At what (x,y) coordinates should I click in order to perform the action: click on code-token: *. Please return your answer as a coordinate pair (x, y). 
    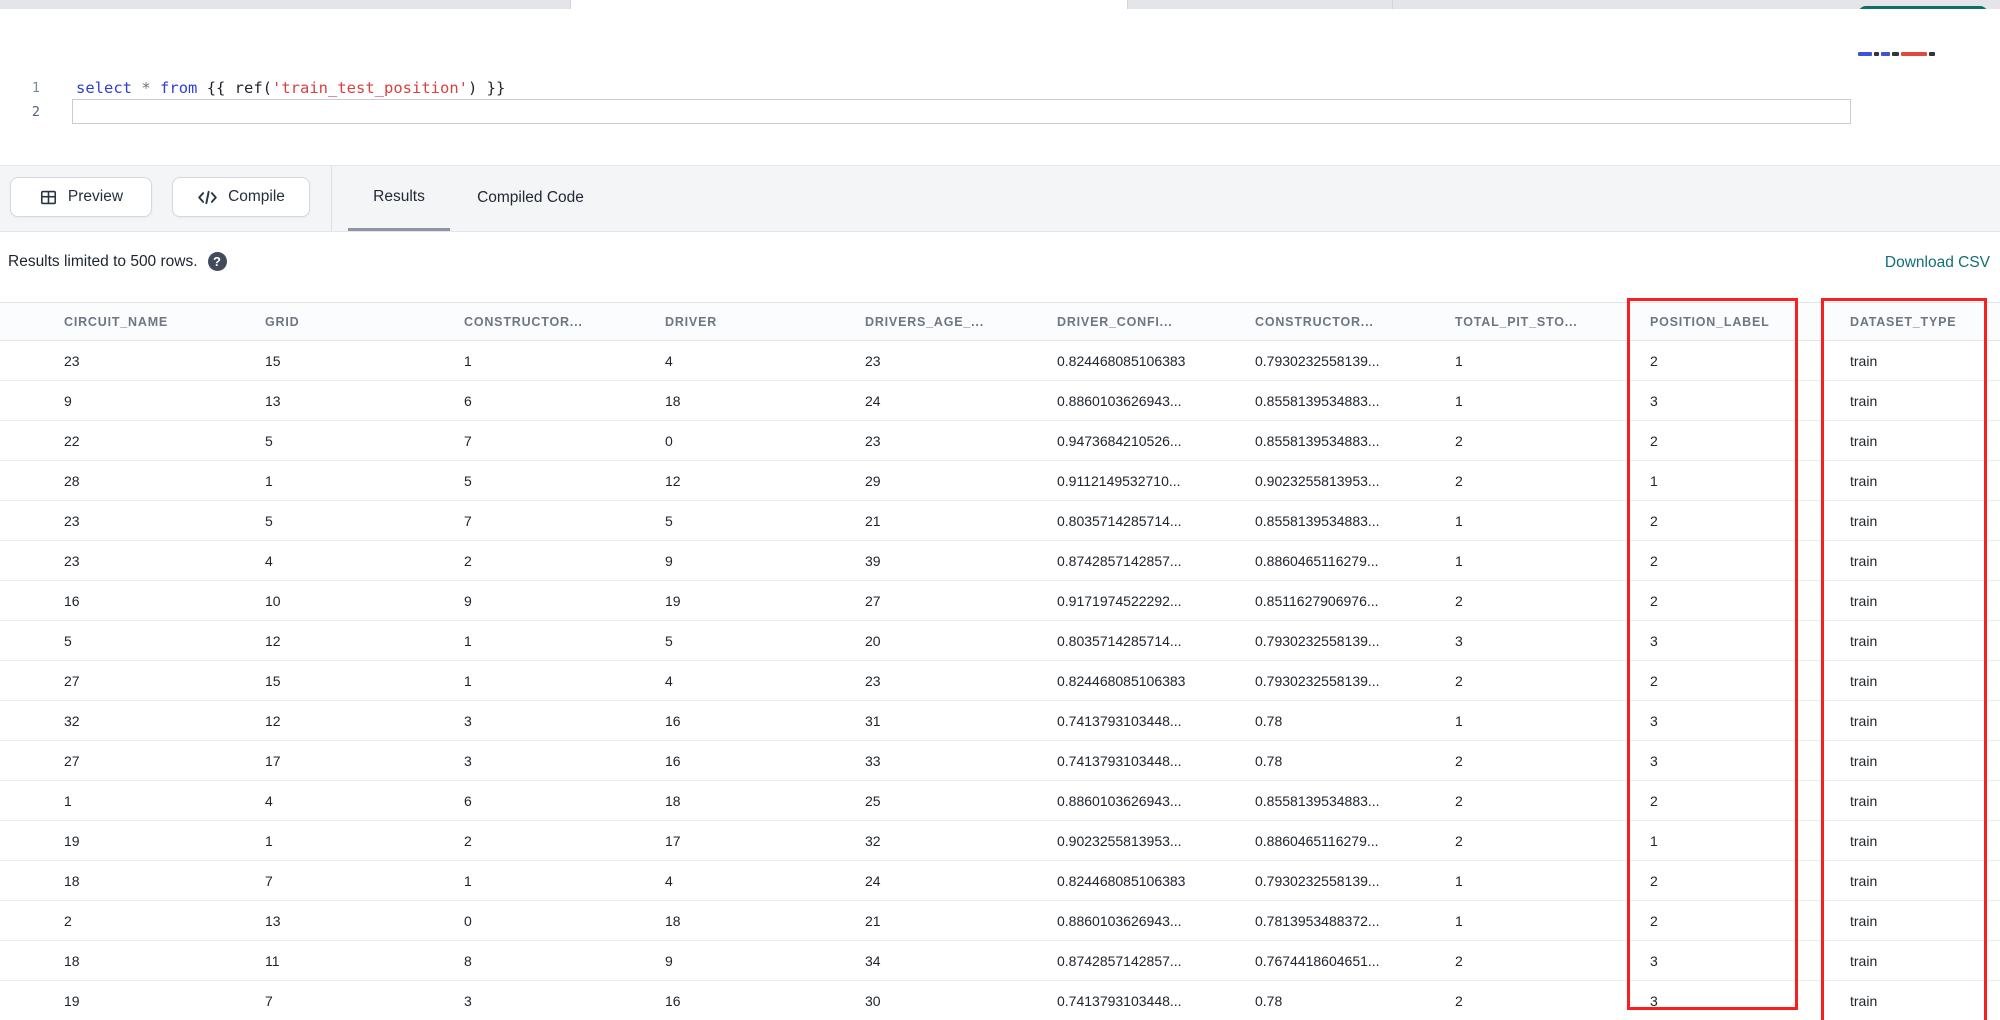
    Looking at the image, I should click on (146, 88).